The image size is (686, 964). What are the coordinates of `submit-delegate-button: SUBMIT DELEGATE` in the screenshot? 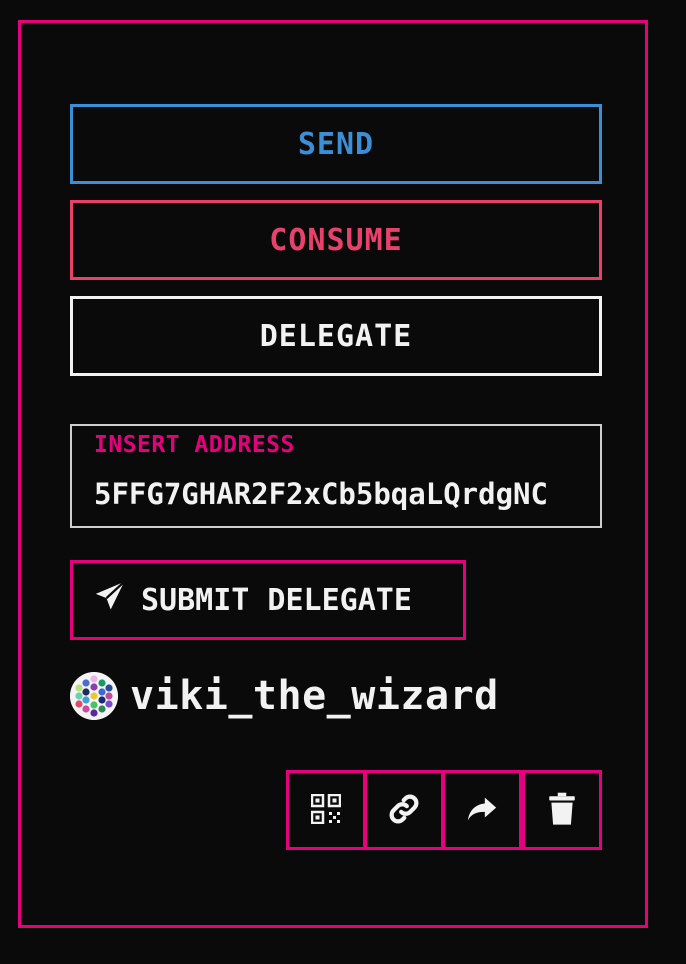 It's located at (268, 600).